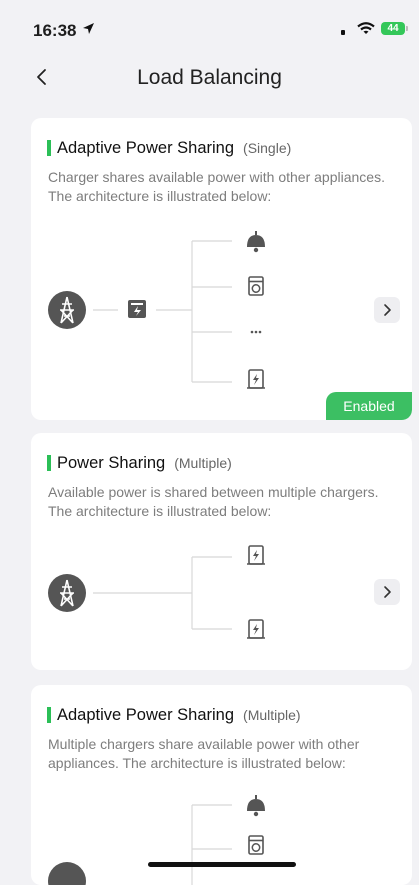  Describe the element at coordinates (156, 310) in the screenshot. I see `architecture-diagram` at that location.